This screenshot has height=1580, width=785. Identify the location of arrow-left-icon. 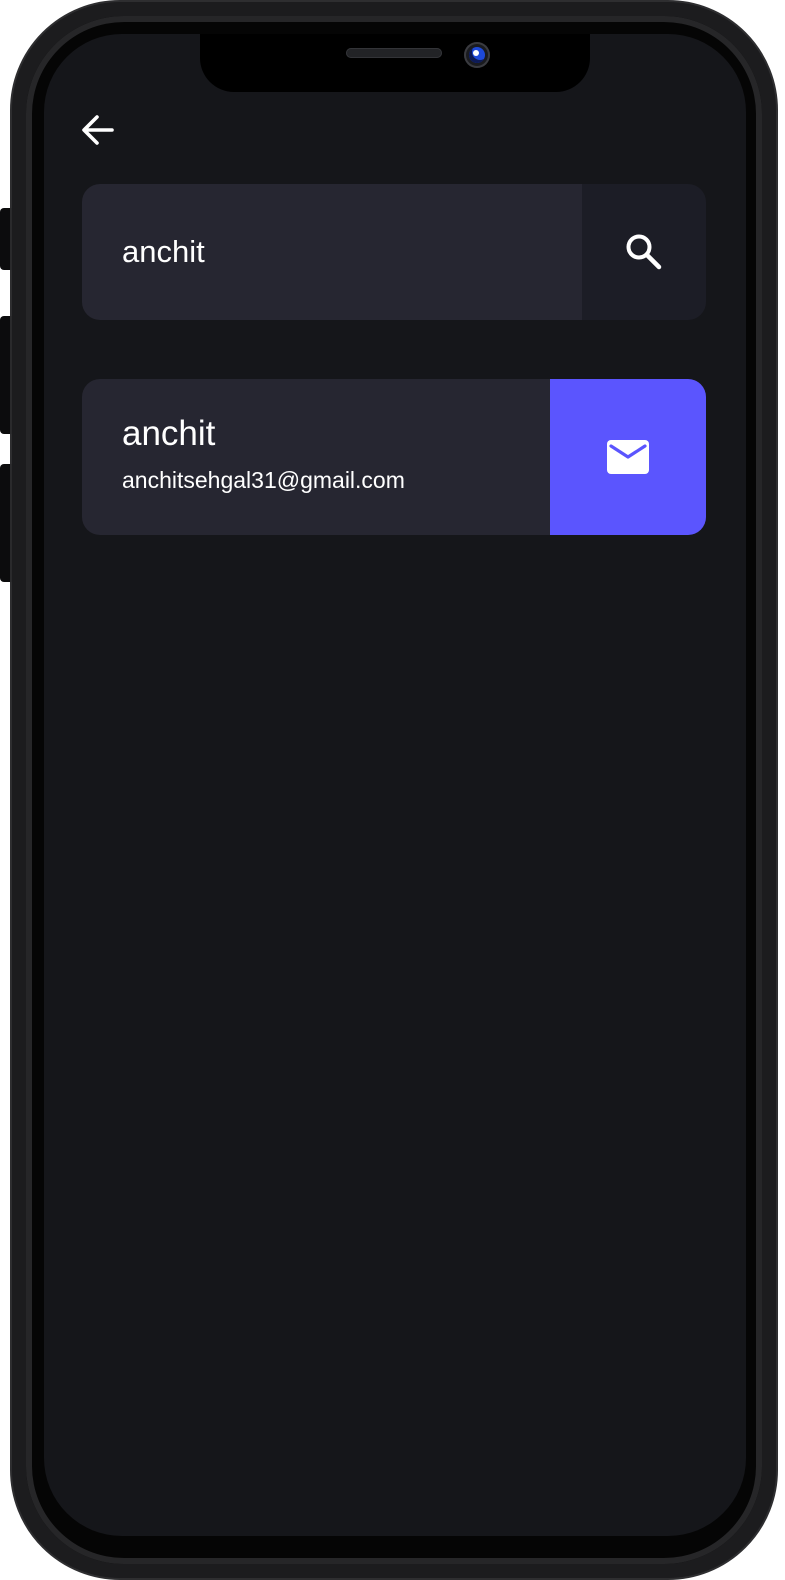
(98, 130).